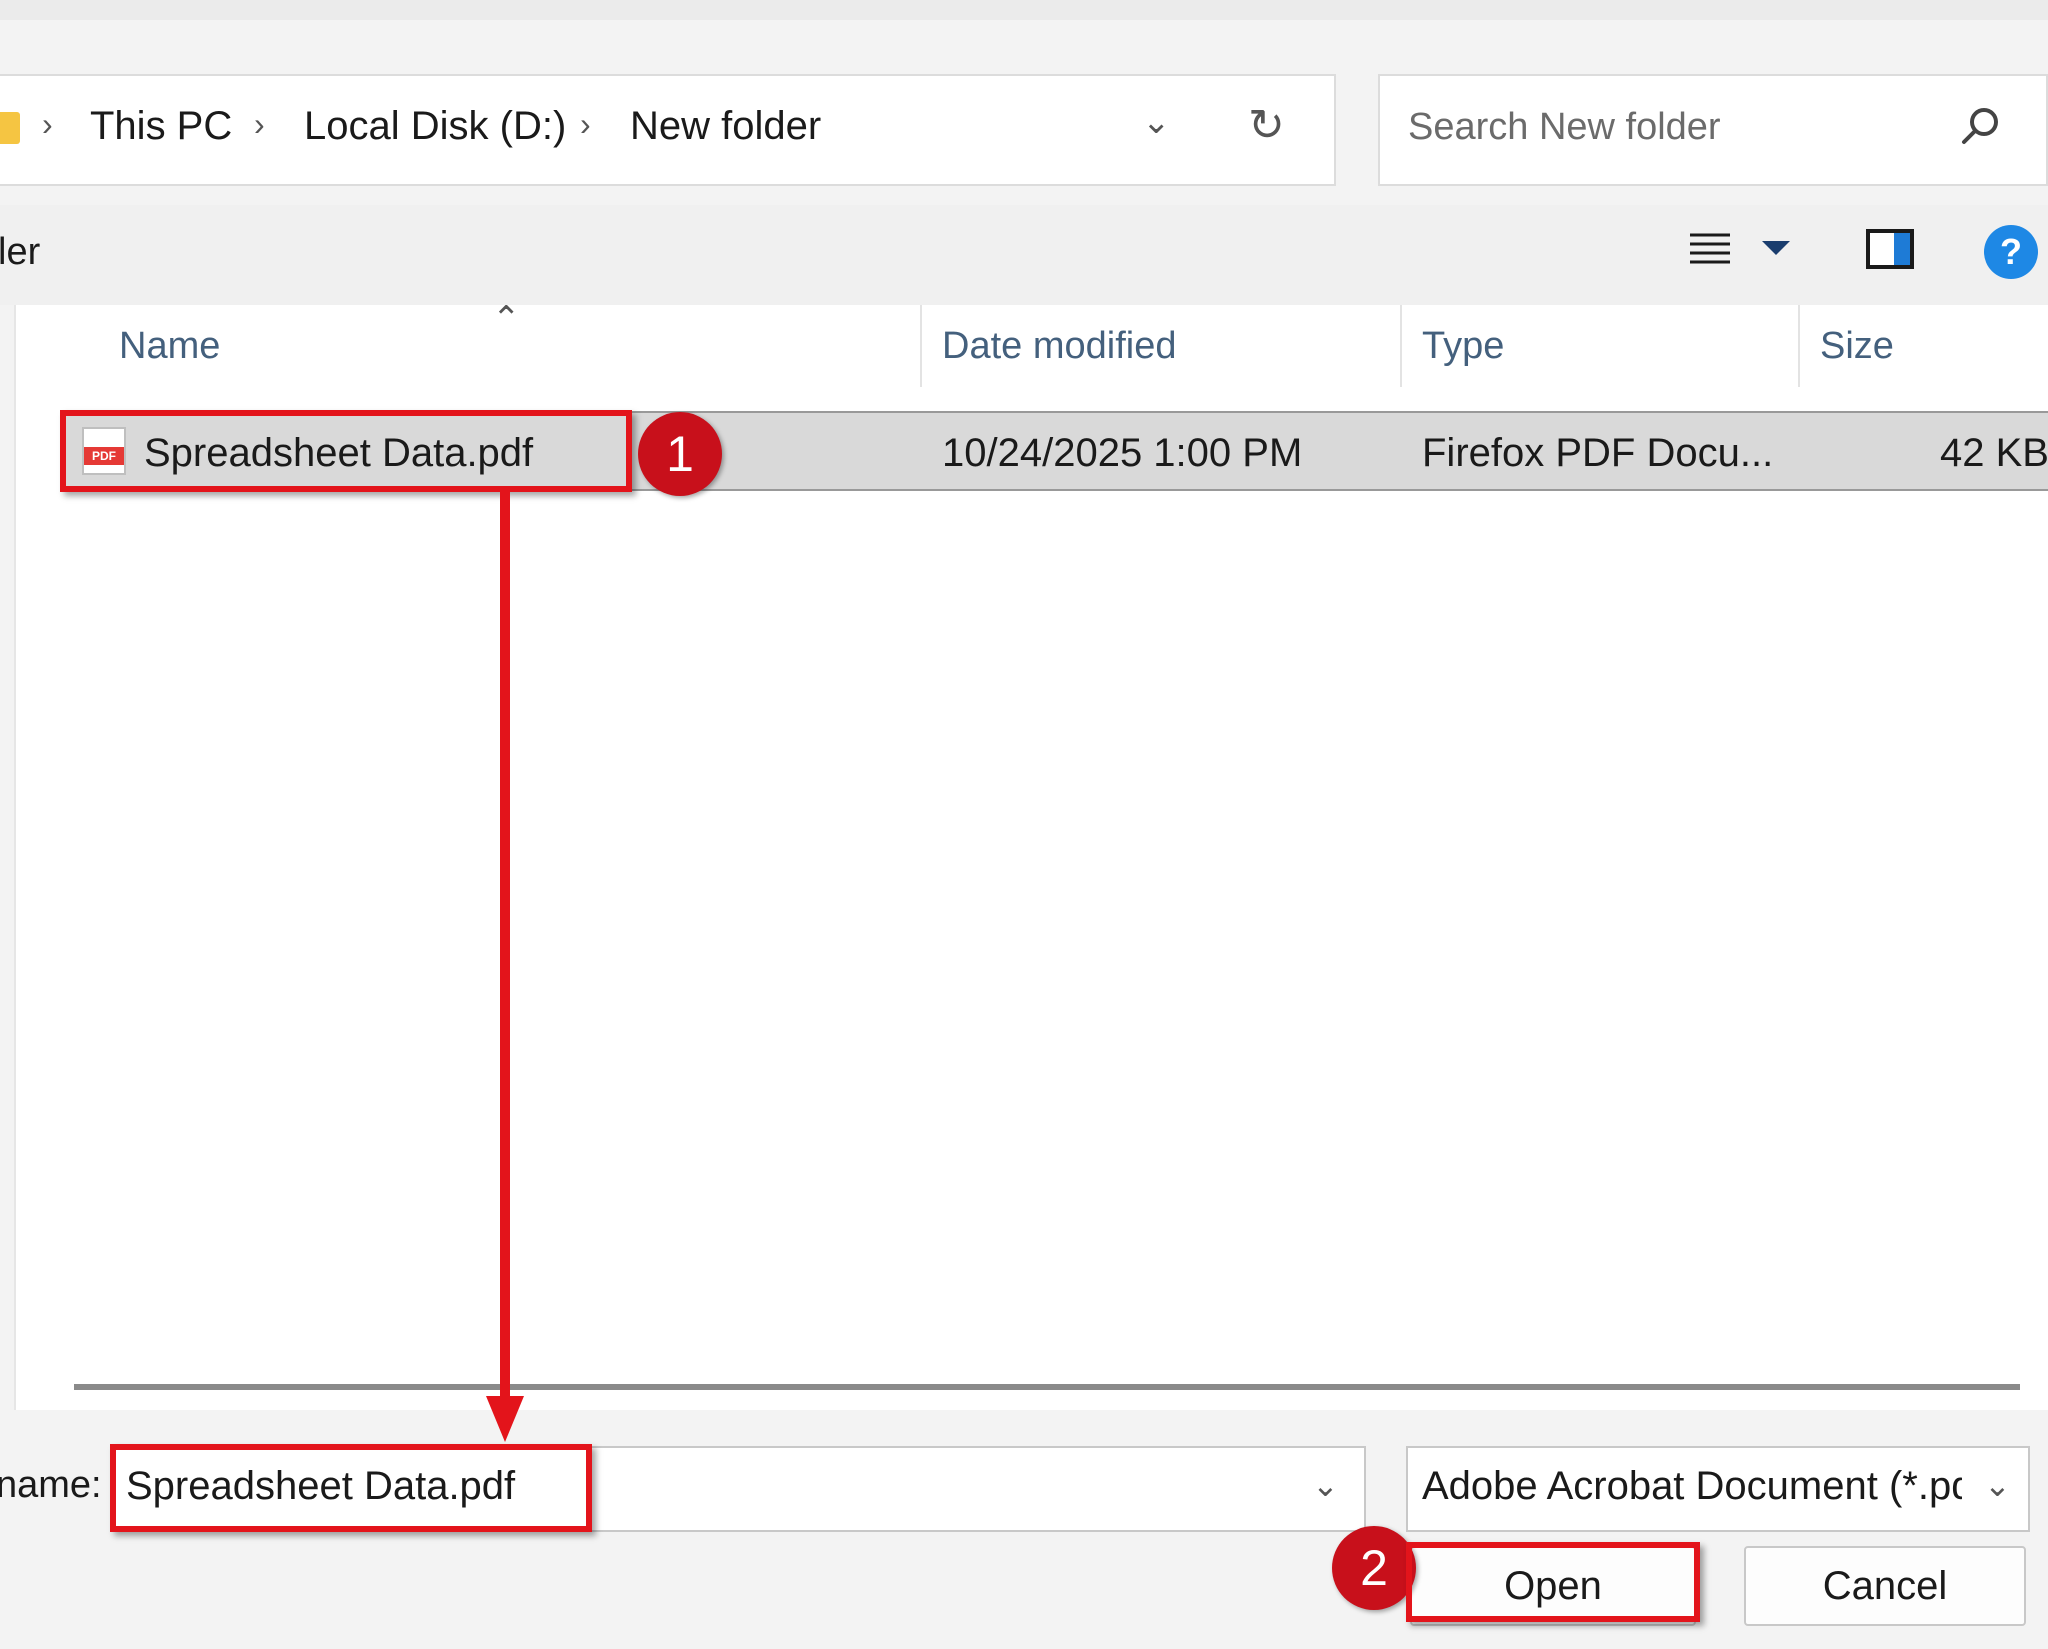  What do you see at coordinates (1994, 453) in the screenshot?
I see `file-size-cell: 42 KB` at bounding box center [1994, 453].